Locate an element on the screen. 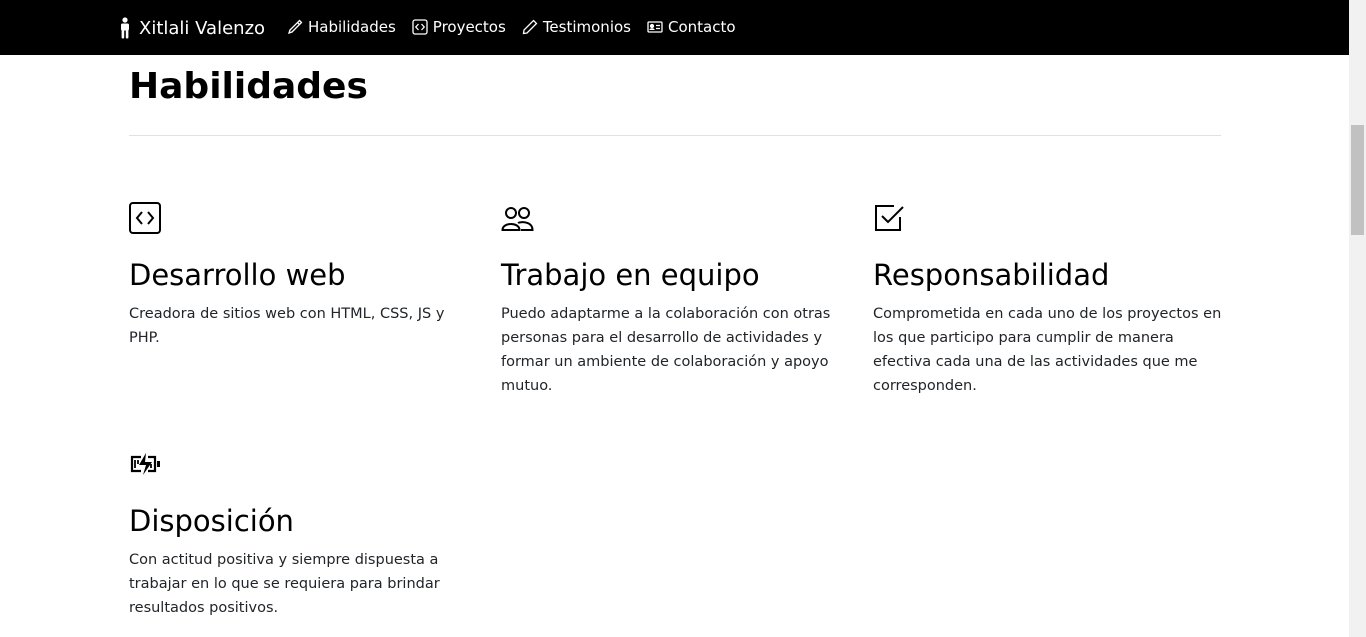 This screenshot has height=637, width=1366. nav-link-testimonios: Testimonios is located at coordinates (576, 27).